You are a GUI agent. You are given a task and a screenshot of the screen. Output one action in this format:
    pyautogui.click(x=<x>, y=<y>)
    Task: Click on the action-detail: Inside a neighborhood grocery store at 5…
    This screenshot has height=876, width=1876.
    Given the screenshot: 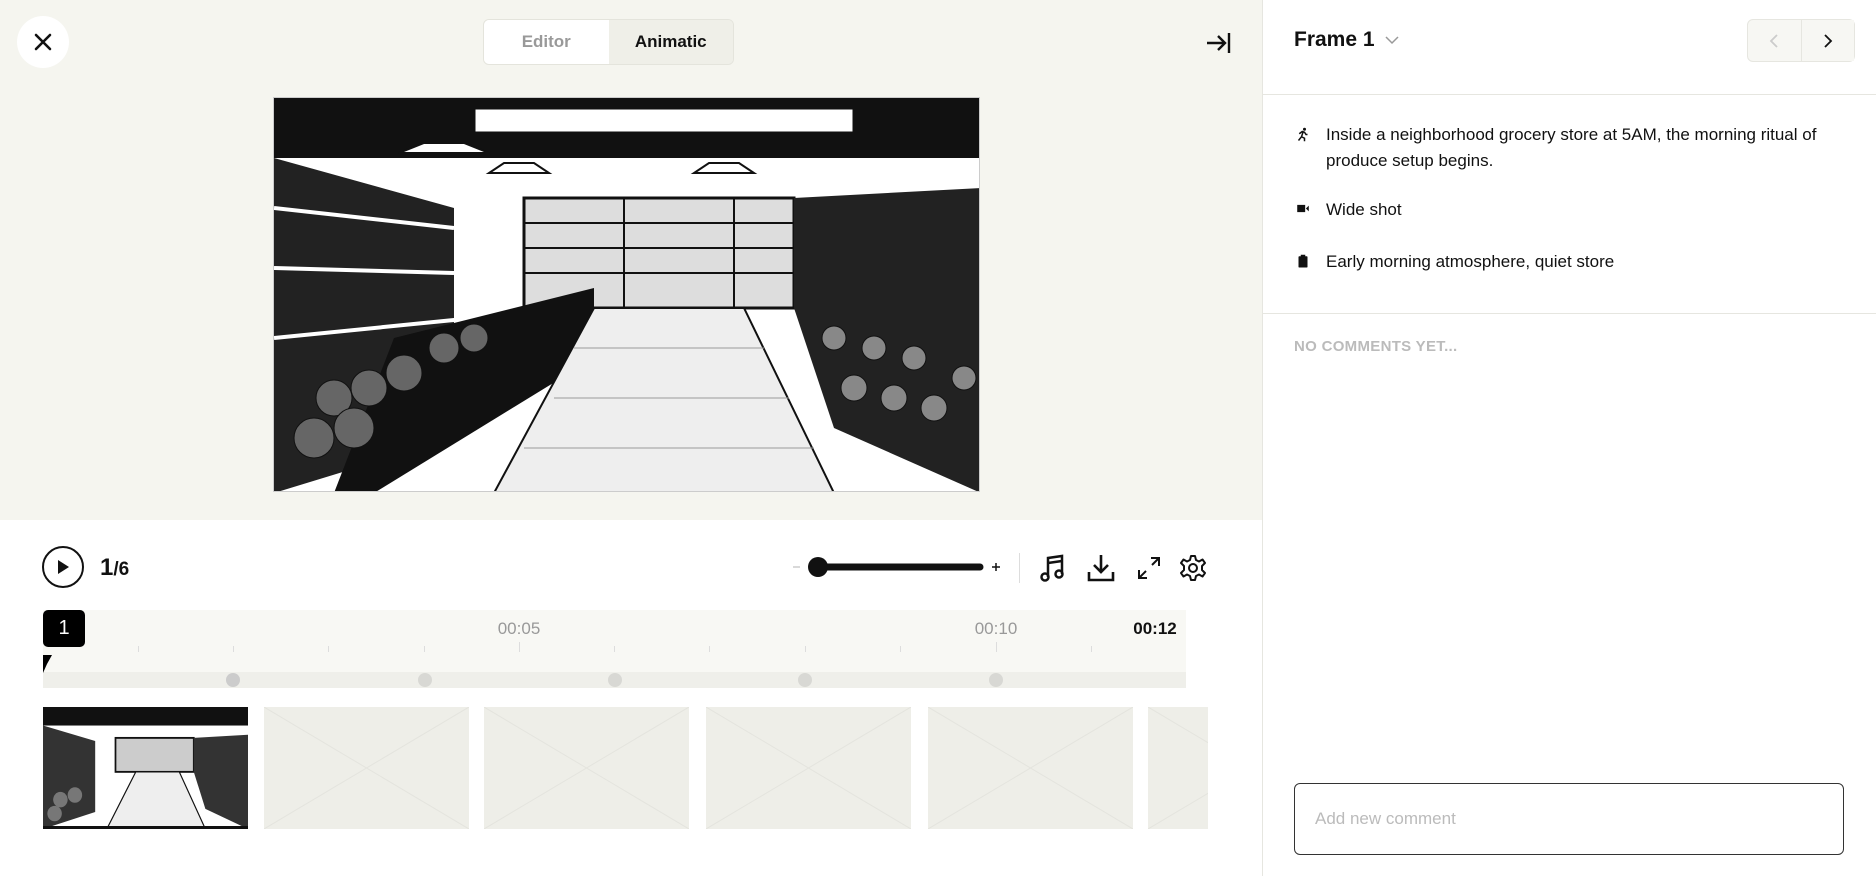 What is the action you would take?
    pyautogui.click(x=1564, y=148)
    